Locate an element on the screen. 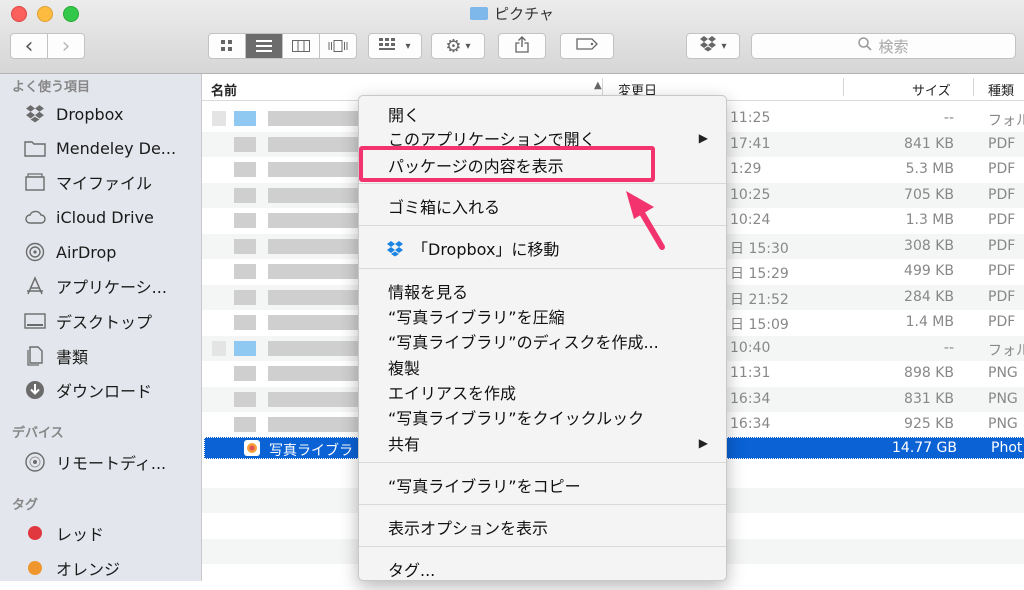  red-tag-dot-icon is located at coordinates (35, 533).